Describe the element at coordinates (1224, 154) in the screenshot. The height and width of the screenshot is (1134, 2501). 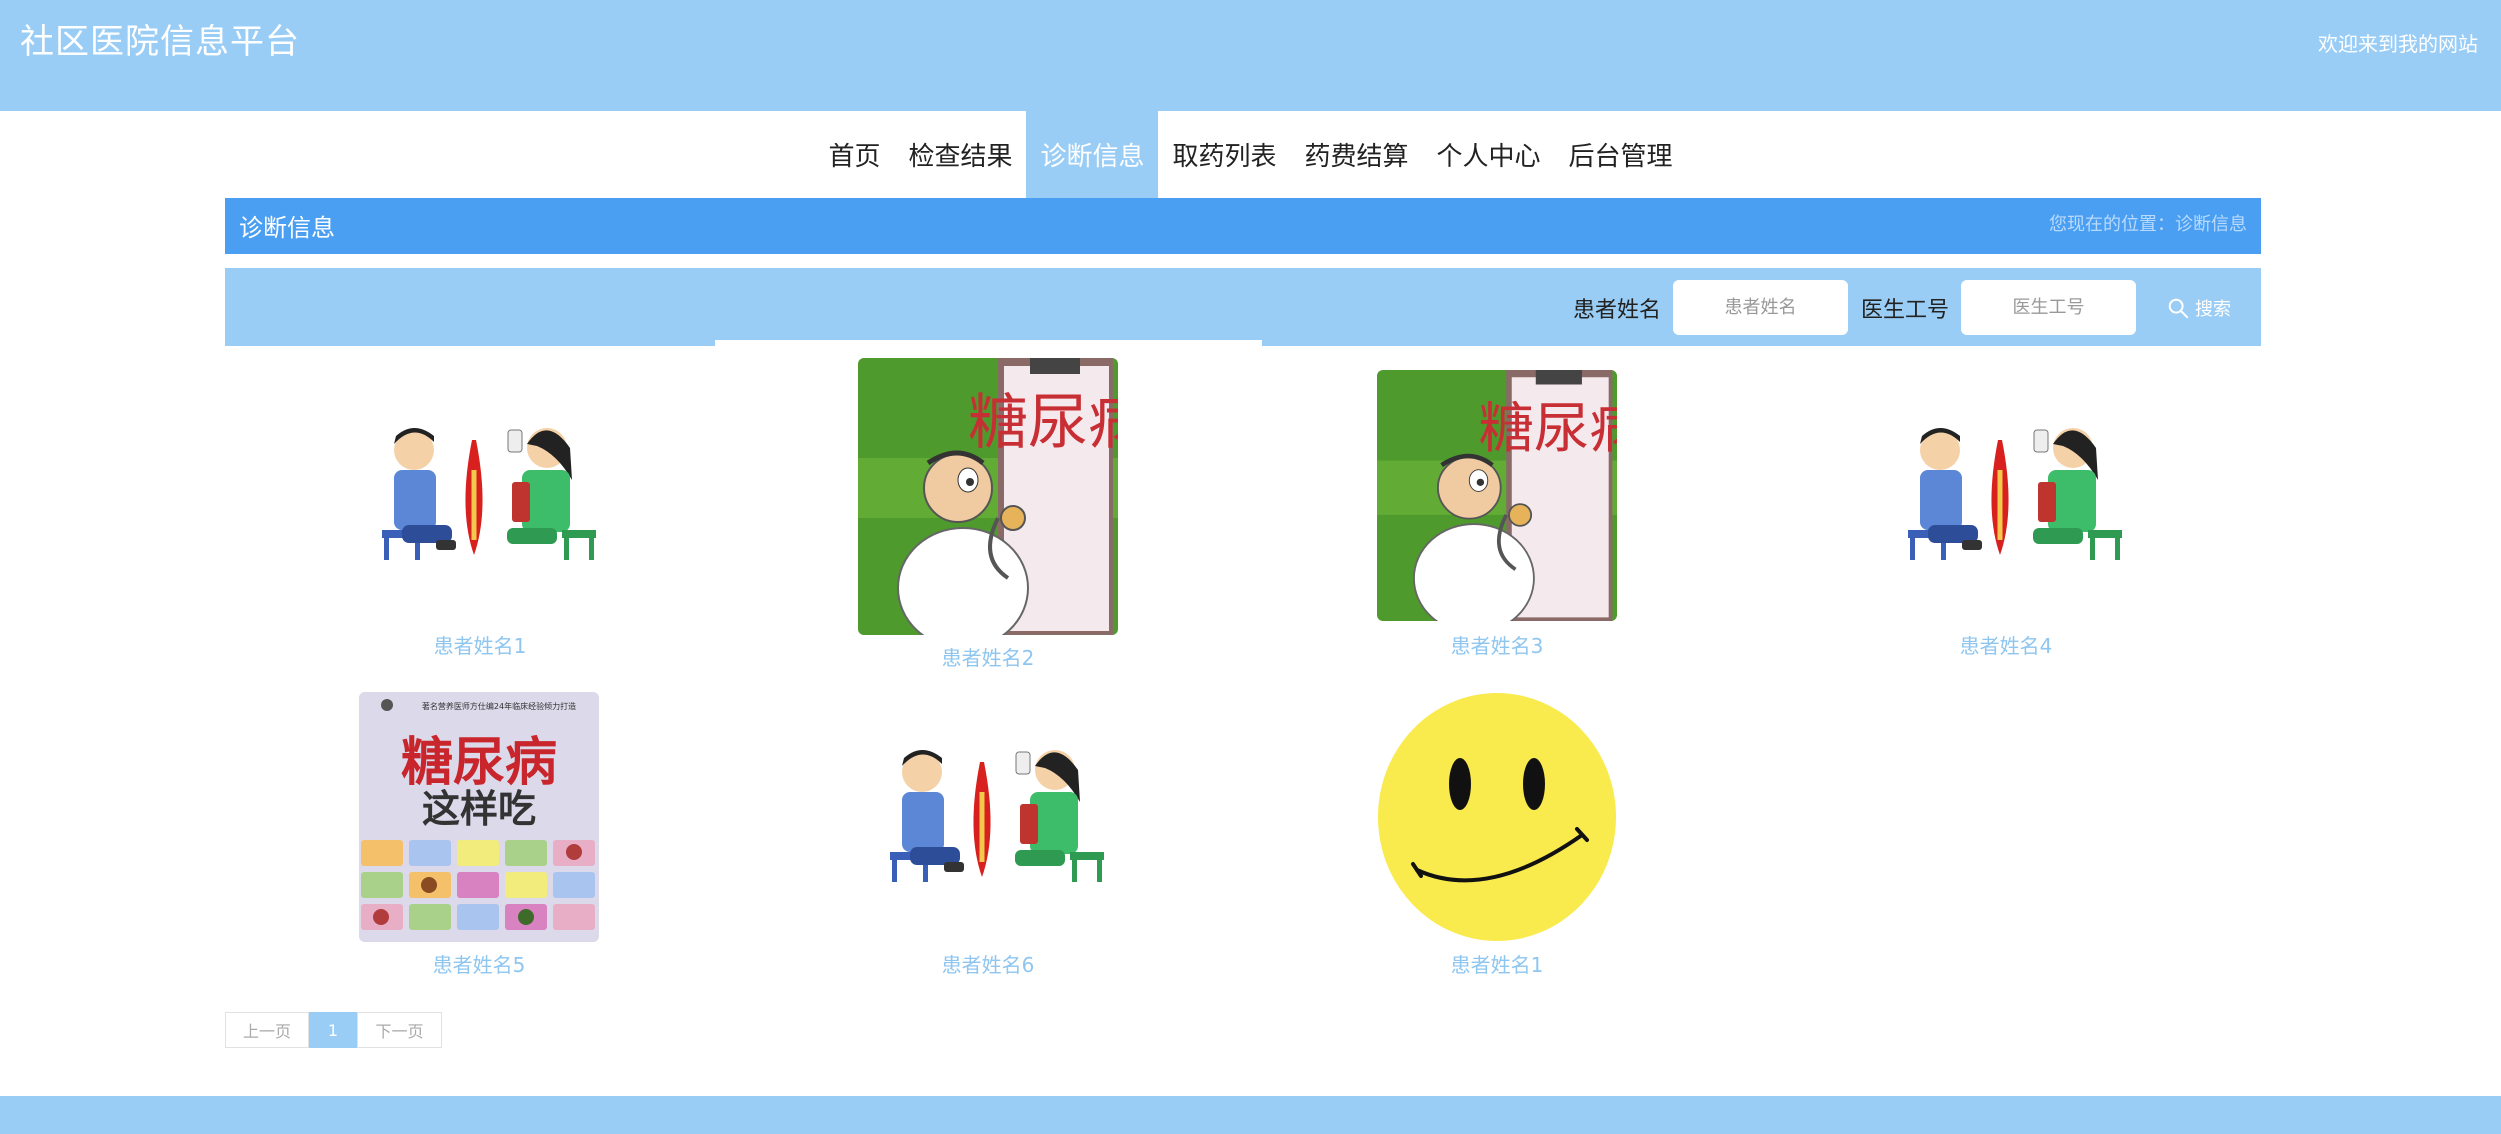
I see `nav-item-medicine-list: 取药列表` at that location.